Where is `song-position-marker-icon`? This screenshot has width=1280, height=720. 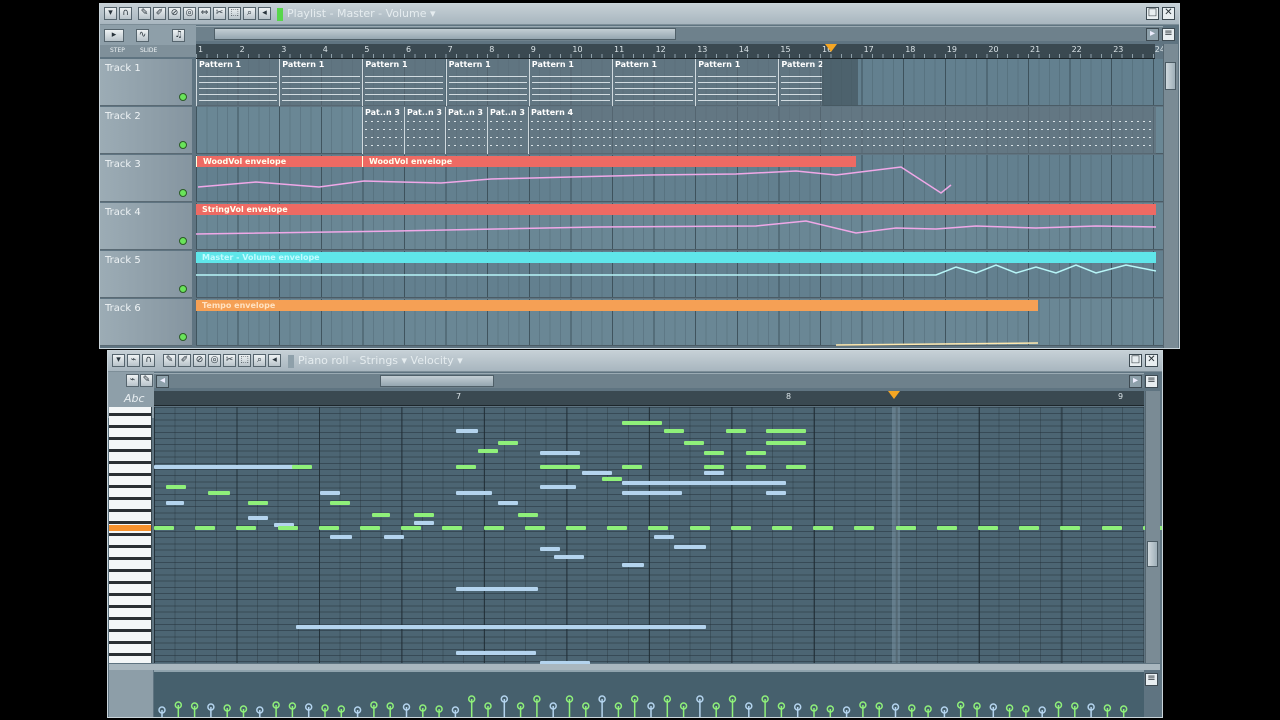
song-position-marker-icon is located at coordinates (831, 48).